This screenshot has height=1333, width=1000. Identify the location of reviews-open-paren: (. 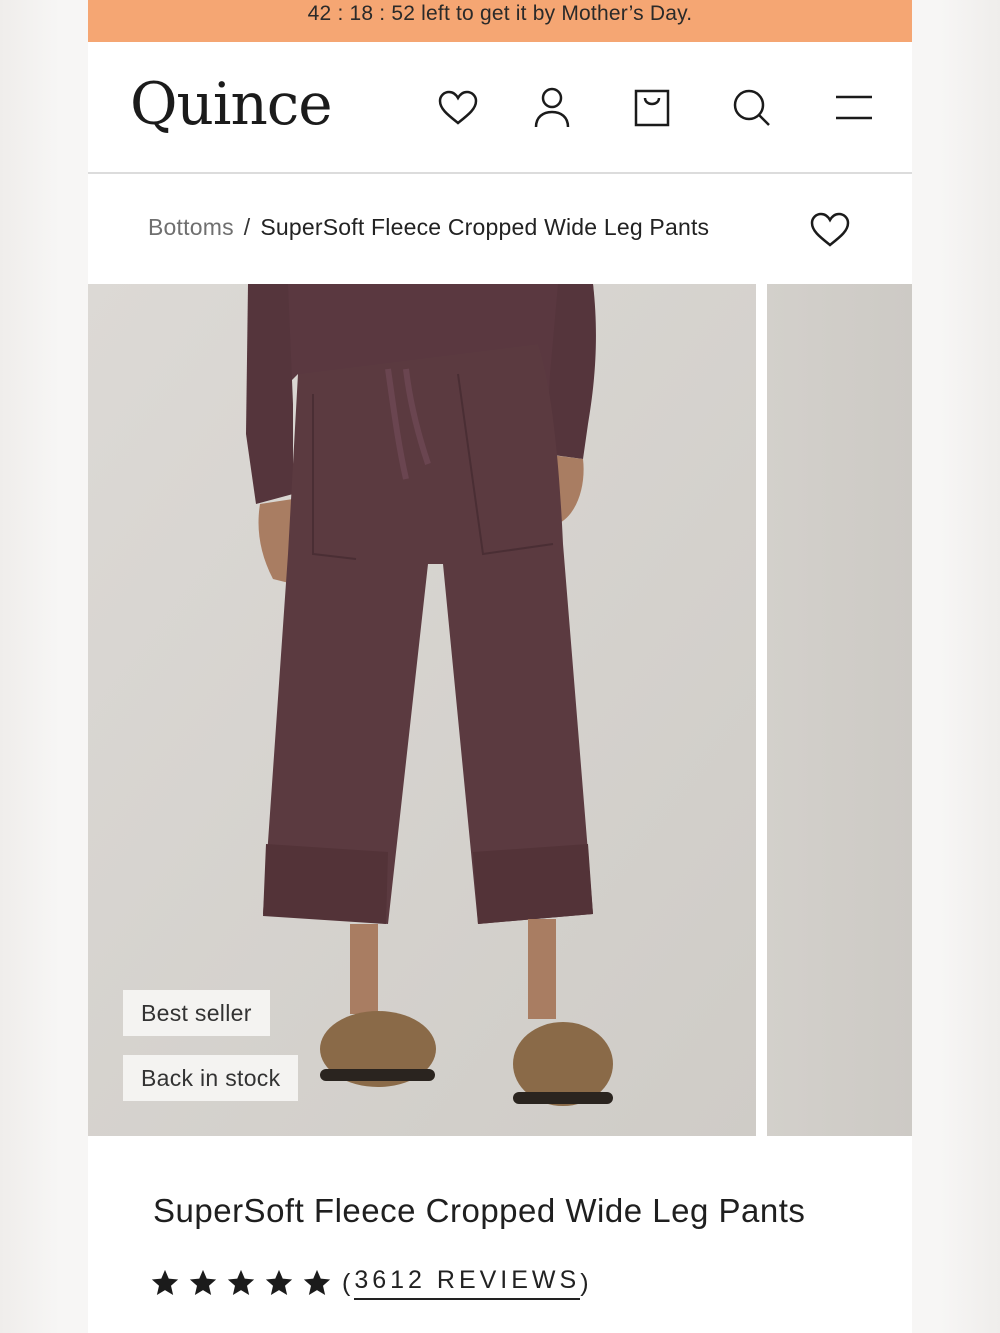
(348, 1282).